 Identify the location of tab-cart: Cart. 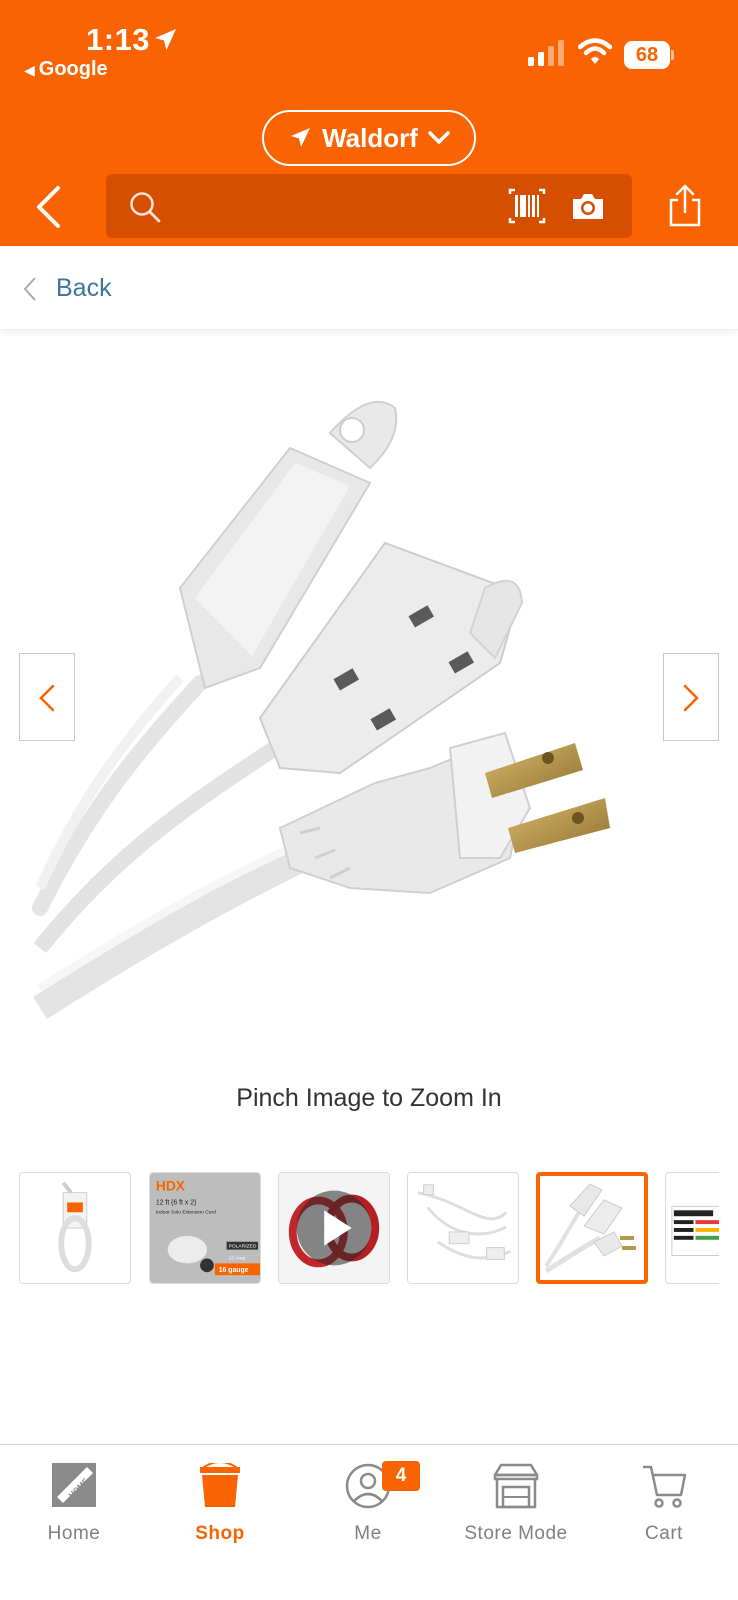
(664, 1505).